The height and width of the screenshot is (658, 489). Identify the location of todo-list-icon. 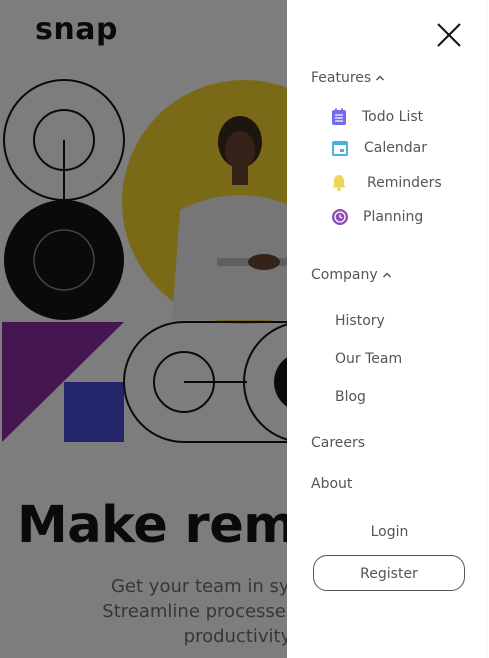
(339, 116).